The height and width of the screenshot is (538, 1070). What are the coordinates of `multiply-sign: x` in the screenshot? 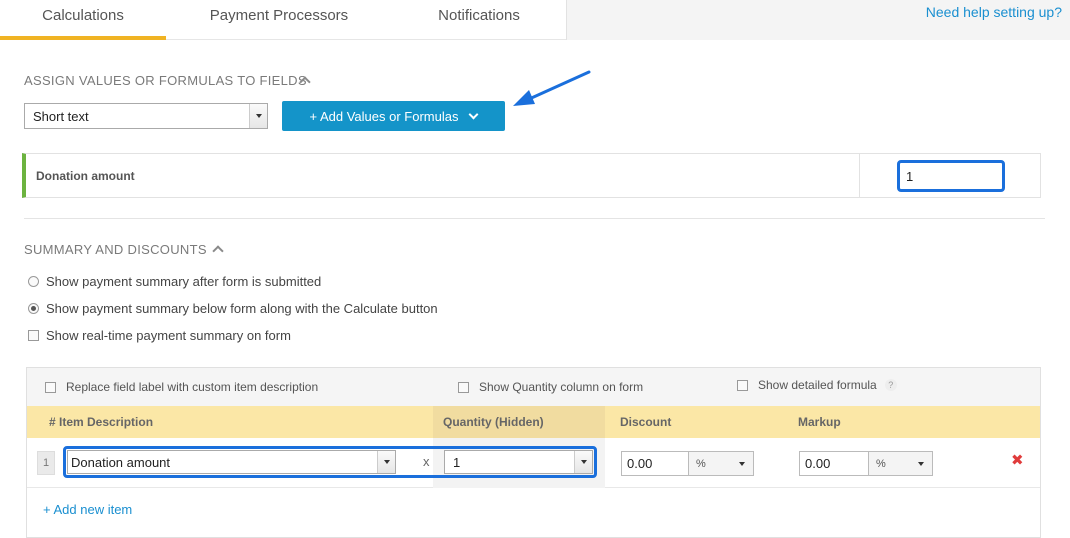 It's located at (426, 461).